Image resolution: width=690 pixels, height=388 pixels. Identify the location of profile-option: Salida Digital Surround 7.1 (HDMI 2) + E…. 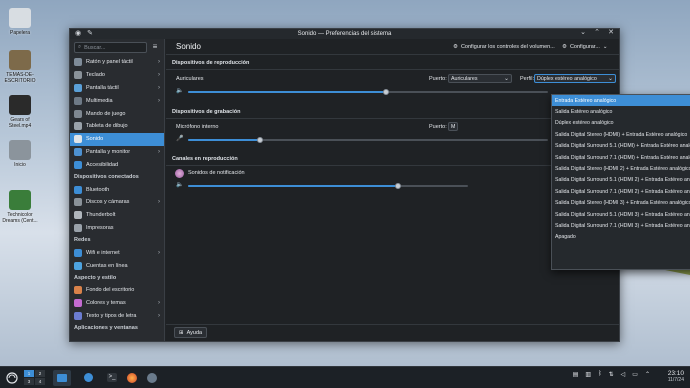
(621, 191).